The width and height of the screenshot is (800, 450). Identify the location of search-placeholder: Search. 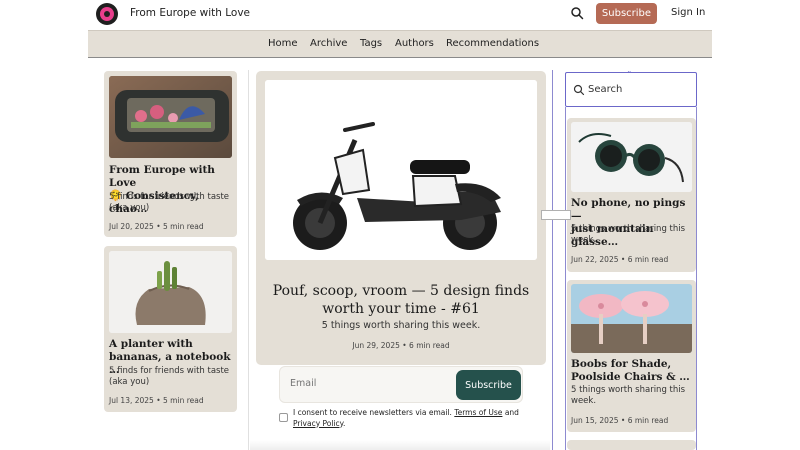
(605, 89).